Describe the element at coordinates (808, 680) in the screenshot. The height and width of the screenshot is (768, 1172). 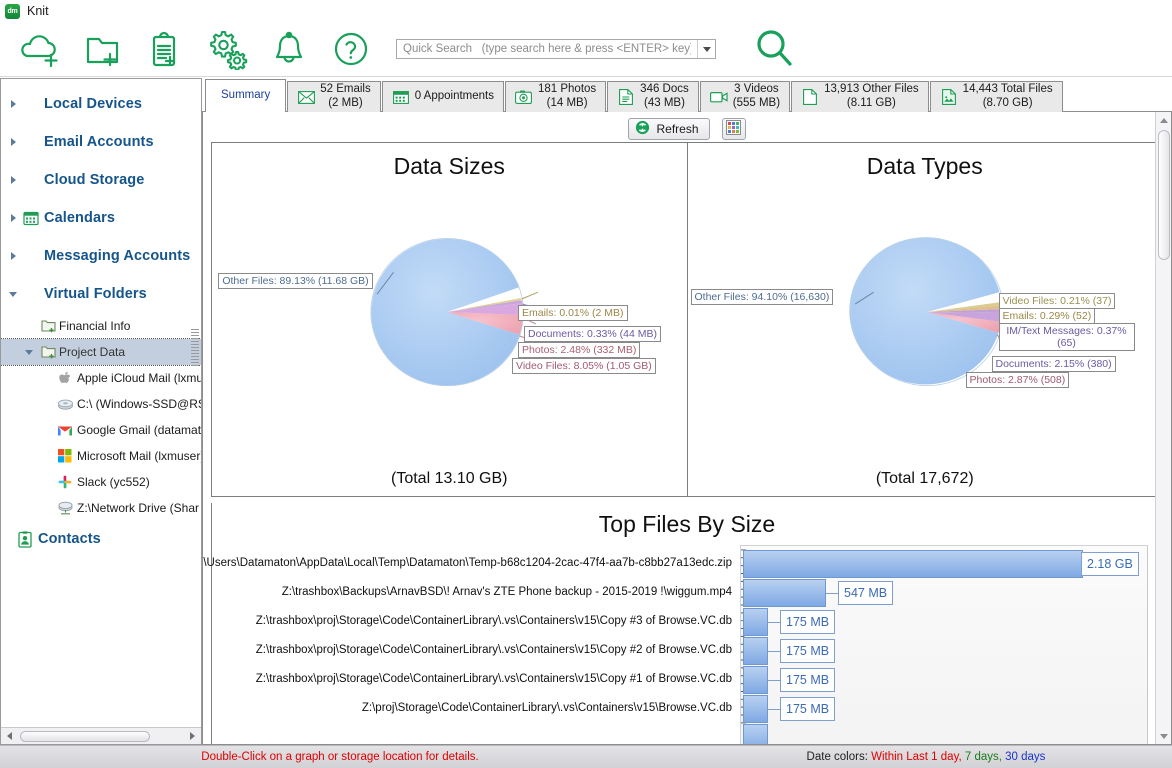
I see `bar-value-label: 175 MB` at that location.